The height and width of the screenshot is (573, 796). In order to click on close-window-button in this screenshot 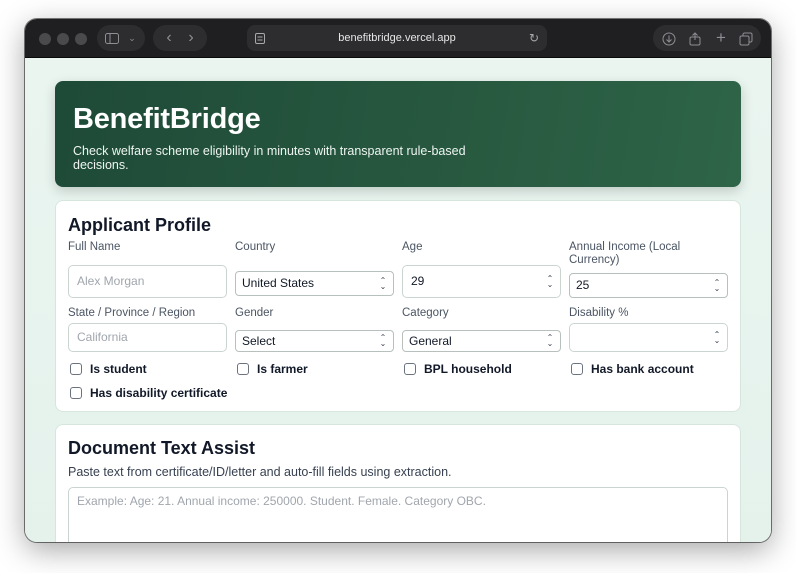, I will do `click(45, 39)`.